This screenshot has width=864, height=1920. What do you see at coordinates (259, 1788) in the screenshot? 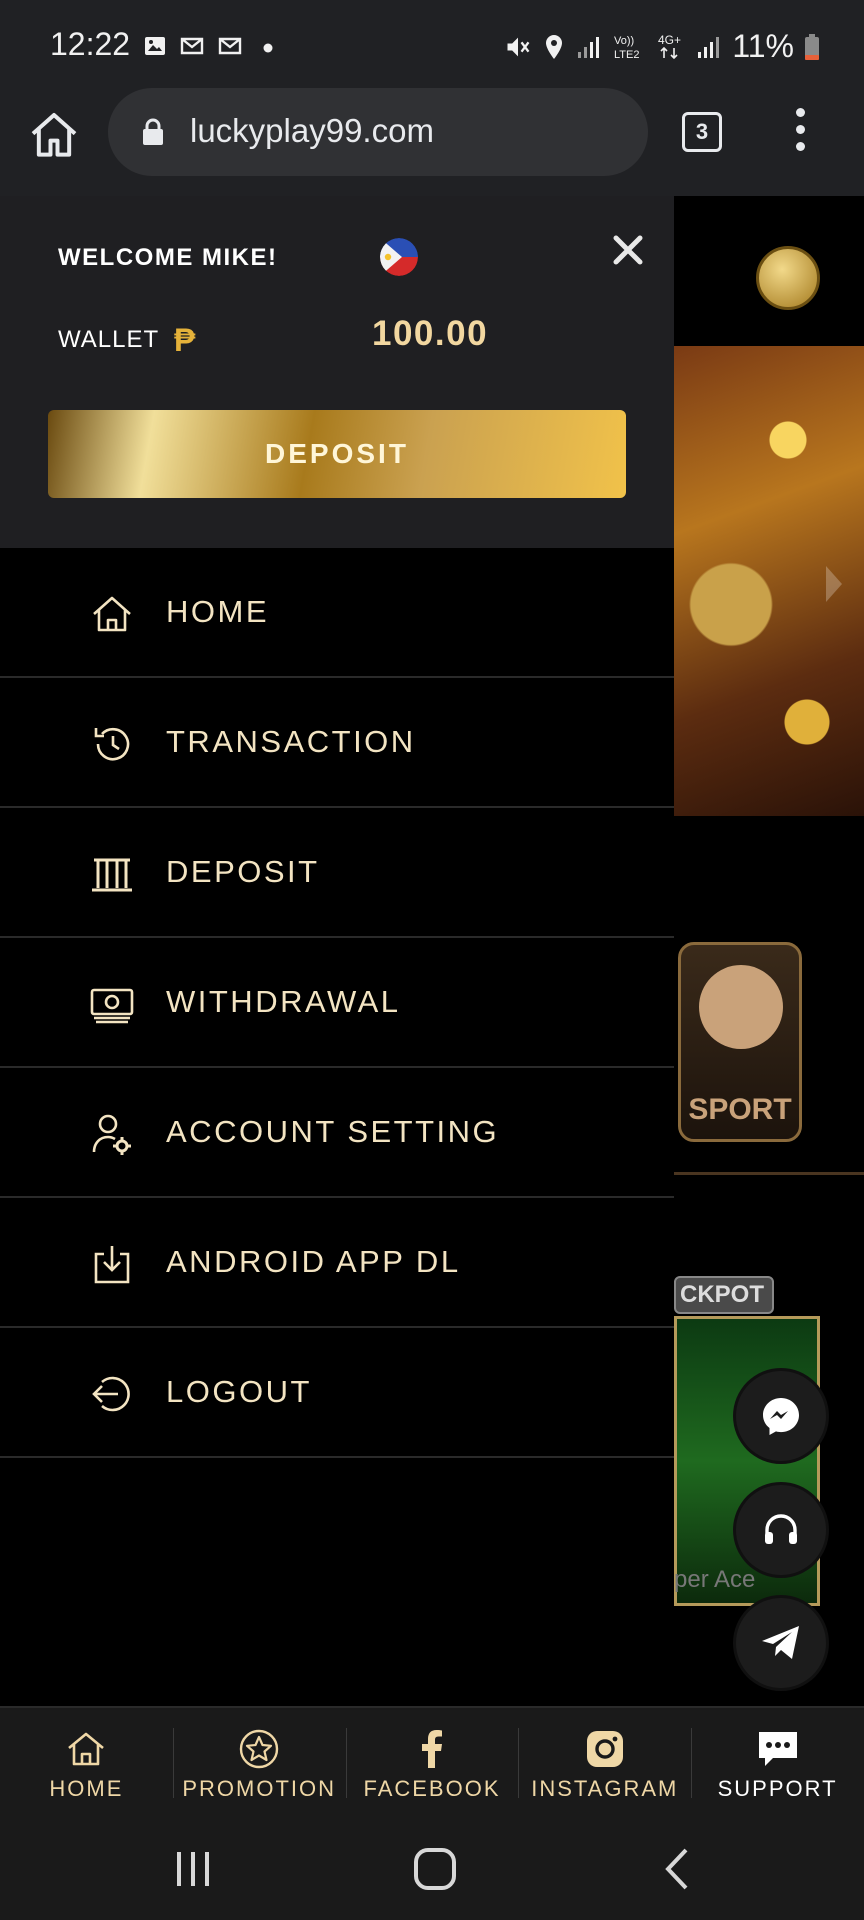
I see `nav-label: PROMOTION` at bounding box center [259, 1788].